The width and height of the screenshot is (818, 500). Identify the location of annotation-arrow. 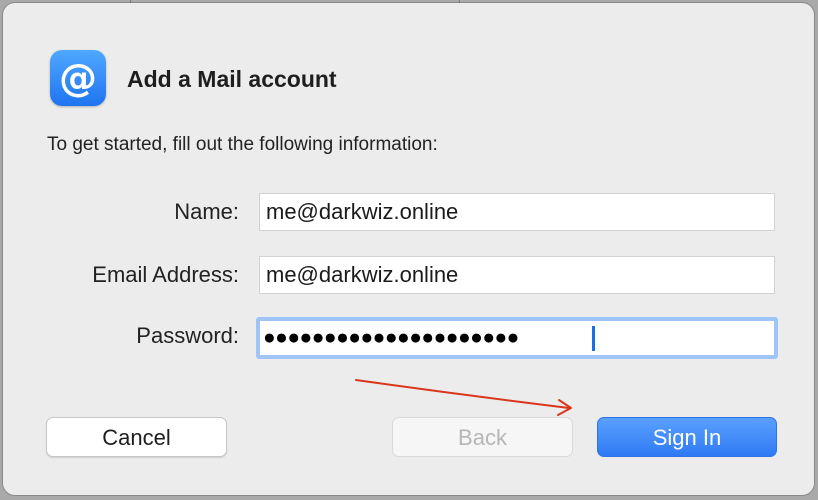
(463, 397).